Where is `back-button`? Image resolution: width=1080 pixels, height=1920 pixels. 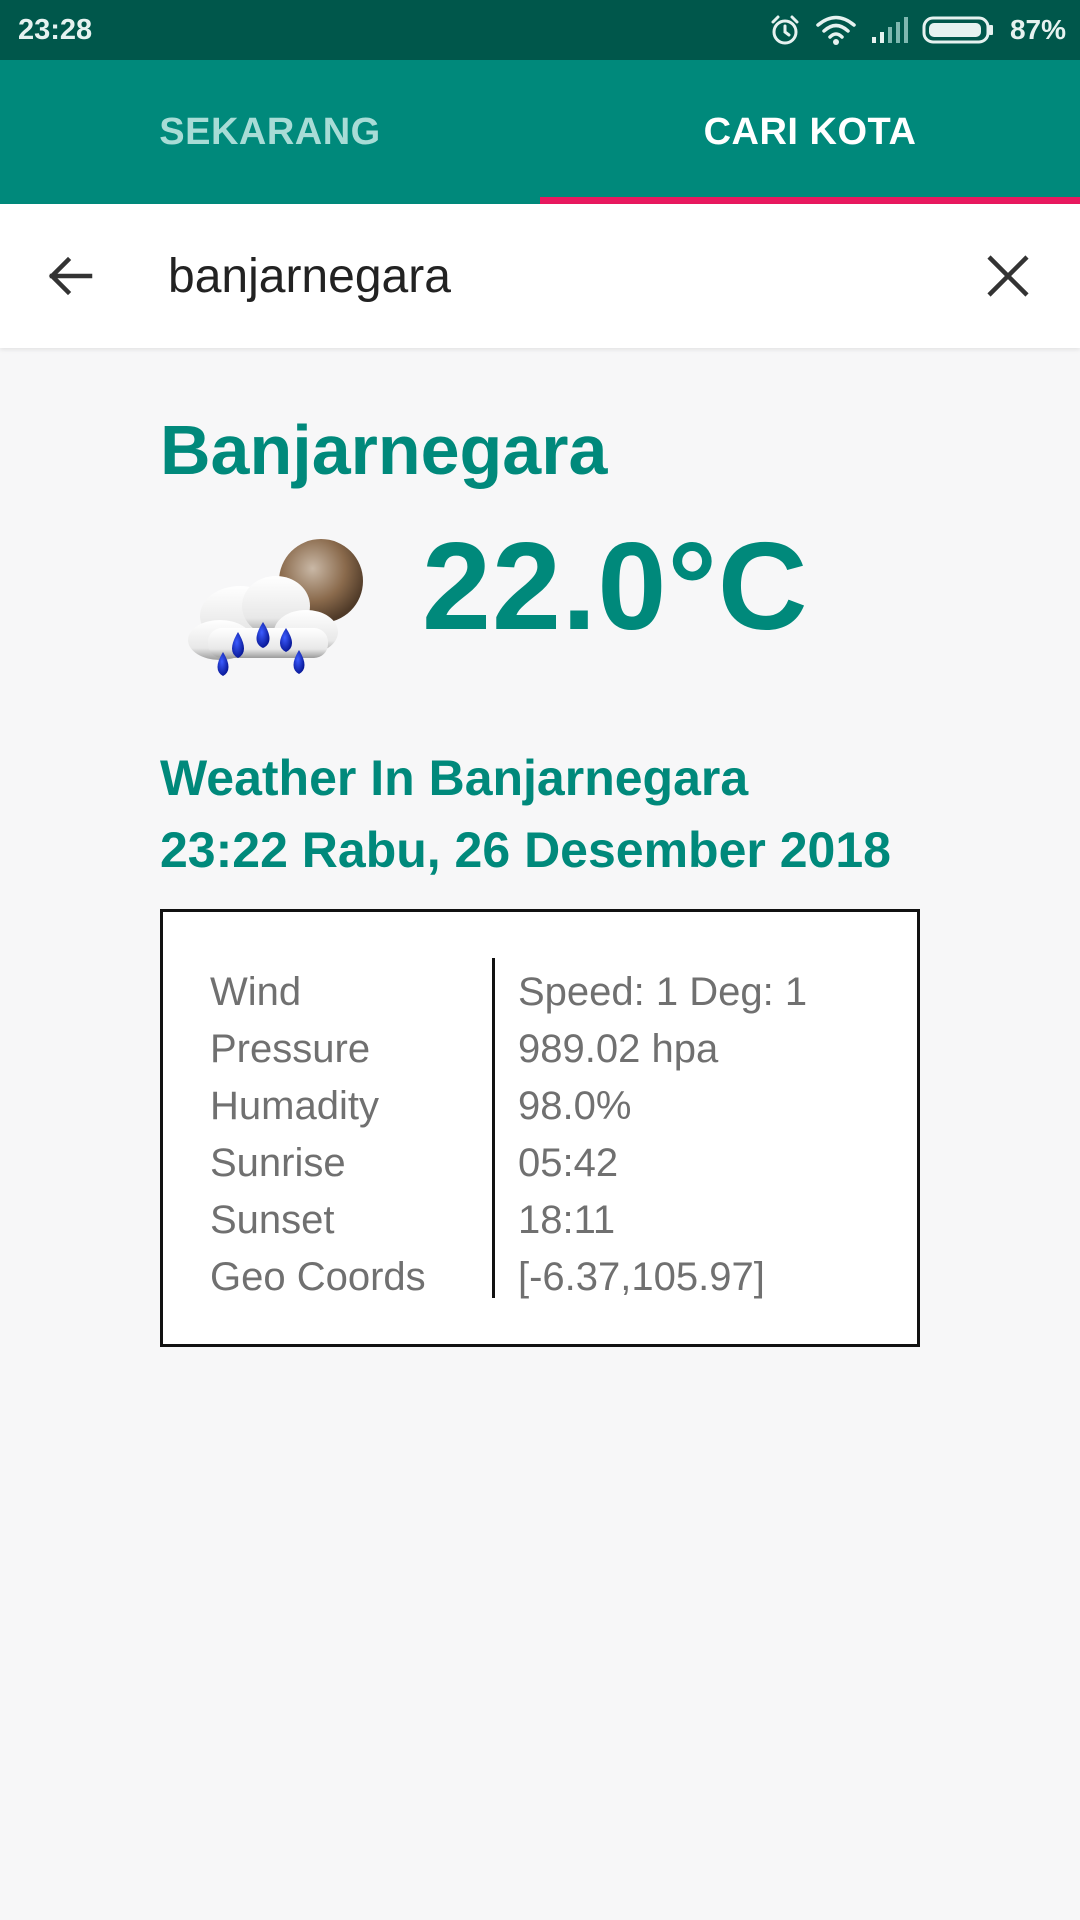
back-button is located at coordinates (70, 276).